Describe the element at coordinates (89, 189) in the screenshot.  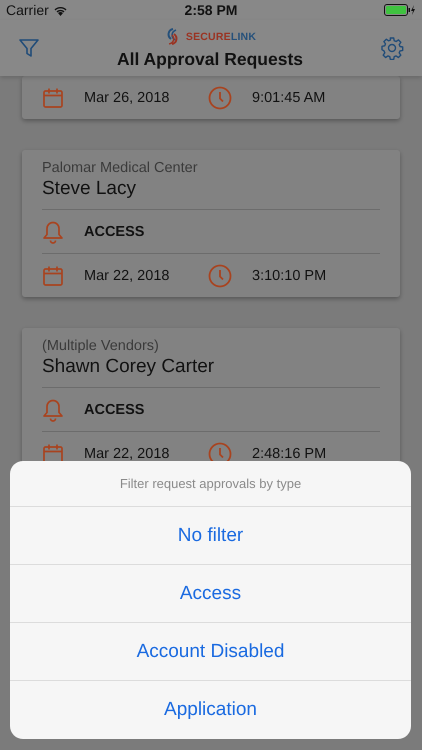
I see `requester-name: Steve Lacy` at that location.